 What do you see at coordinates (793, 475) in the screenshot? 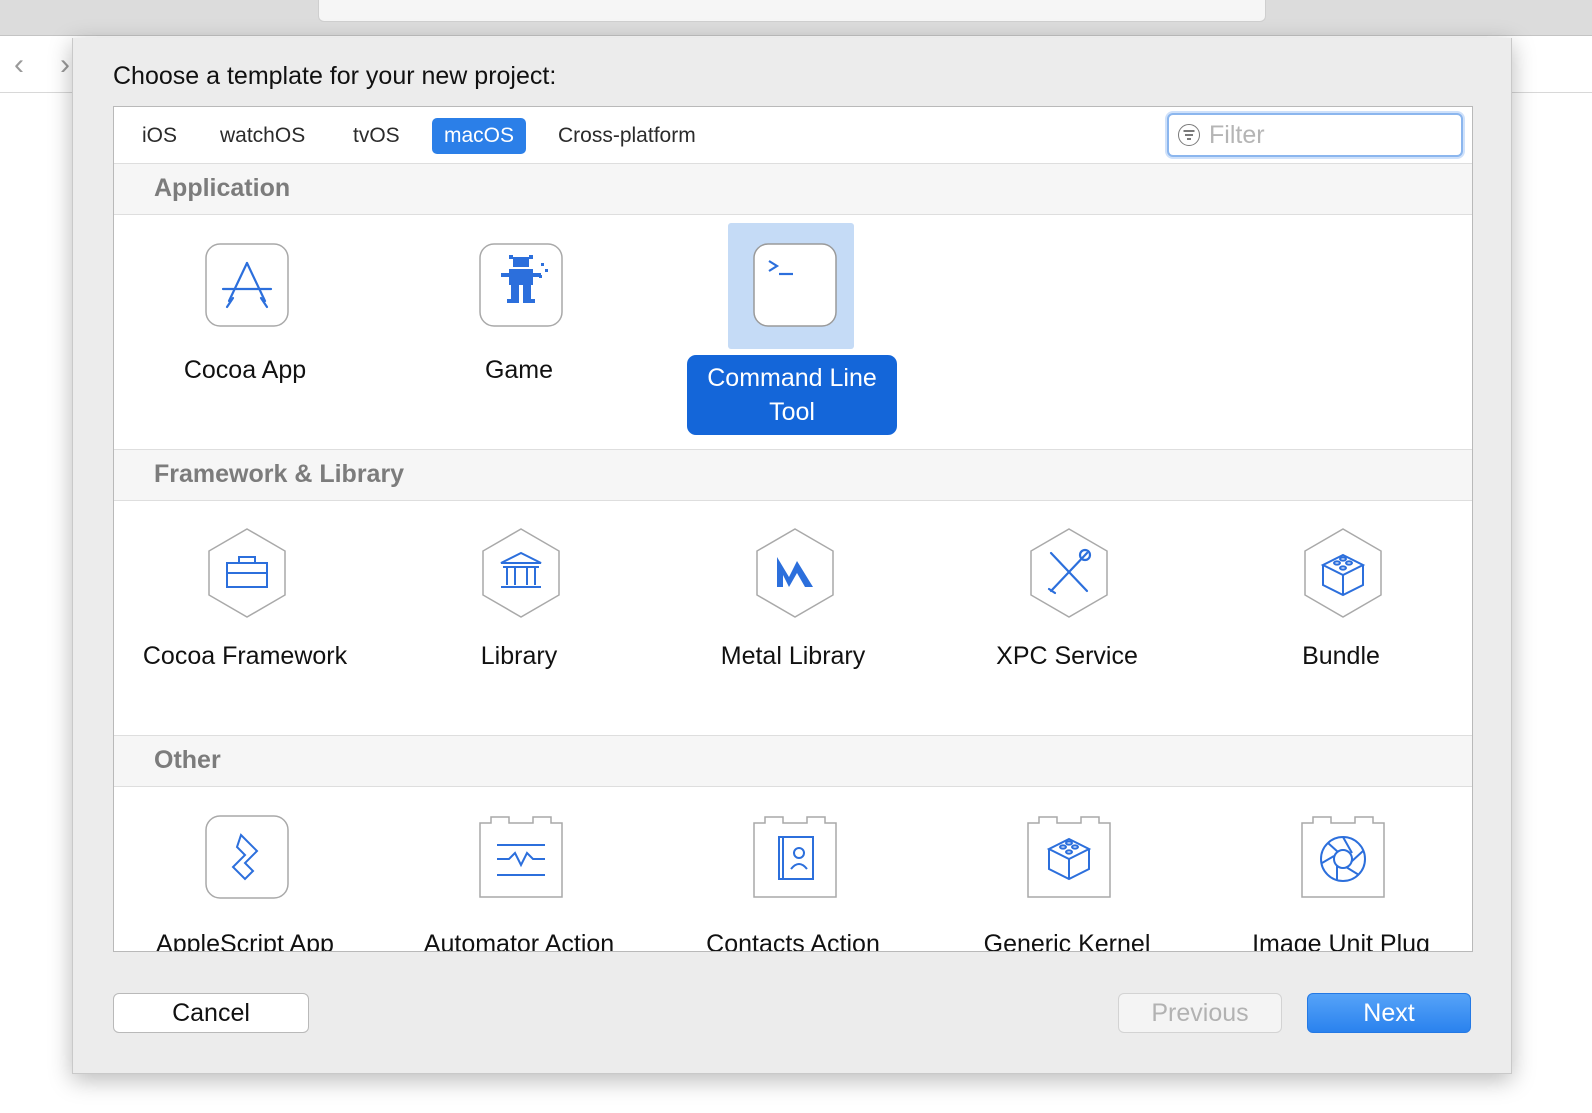
I see `section-header-framework-library: Framework & Library` at bounding box center [793, 475].